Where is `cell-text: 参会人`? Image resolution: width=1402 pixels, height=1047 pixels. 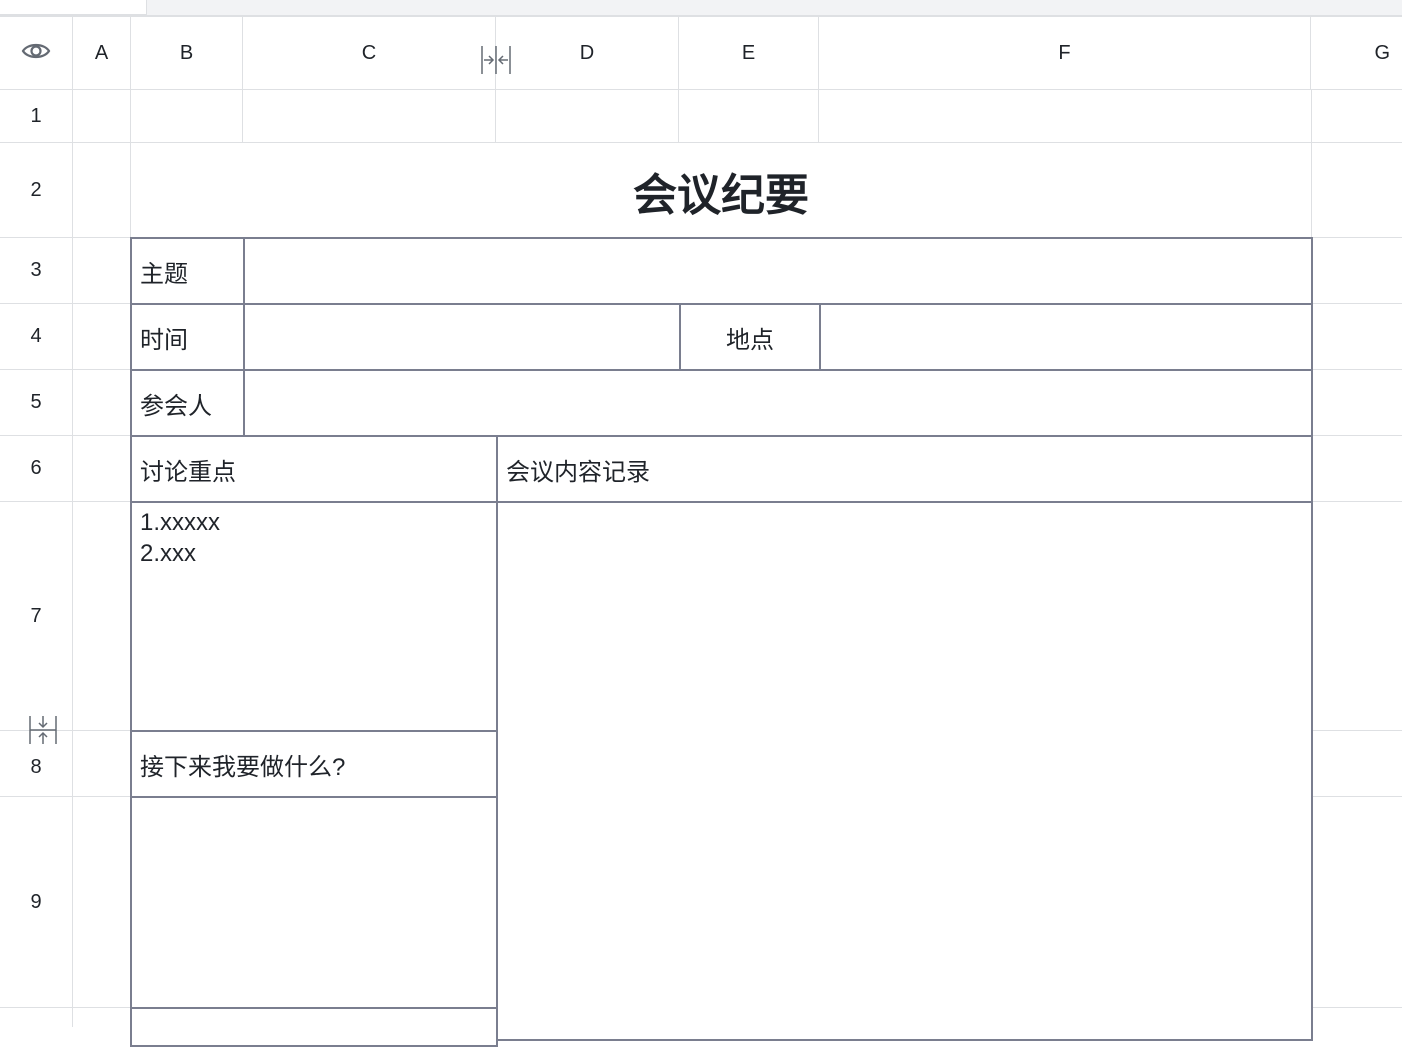 cell-text: 参会人 is located at coordinates (176, 406).